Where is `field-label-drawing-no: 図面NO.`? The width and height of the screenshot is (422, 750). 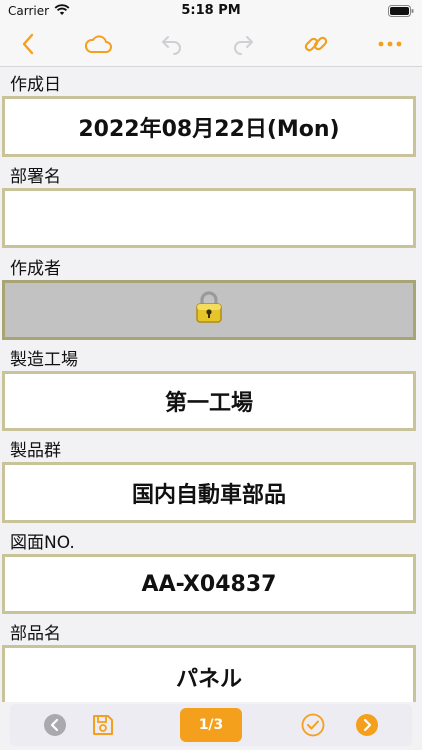
field-label-drawing-no: 図面NO. is located at coordinates (42, 543).